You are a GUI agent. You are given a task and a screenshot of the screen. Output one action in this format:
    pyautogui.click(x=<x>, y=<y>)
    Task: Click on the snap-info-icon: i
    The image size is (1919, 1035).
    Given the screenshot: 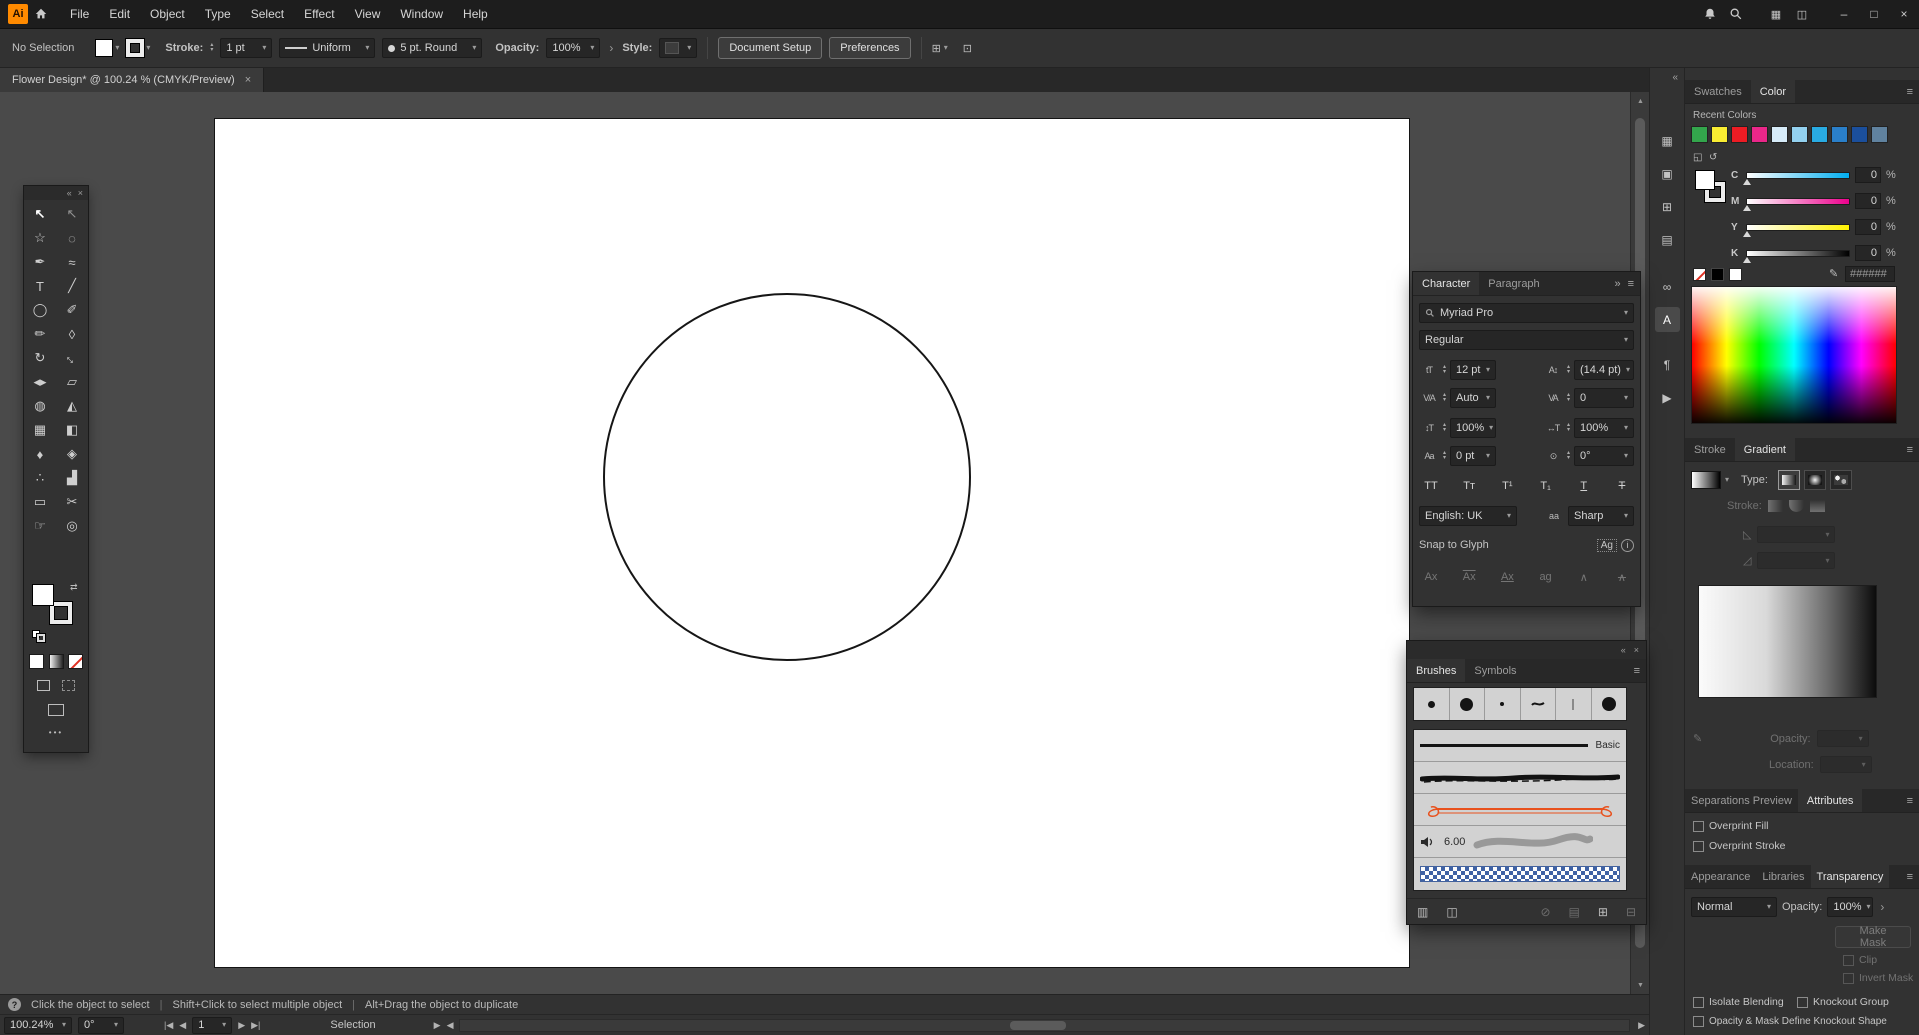 What is the action you would take?
    pyautogui.click(x=1627, y=545)
    